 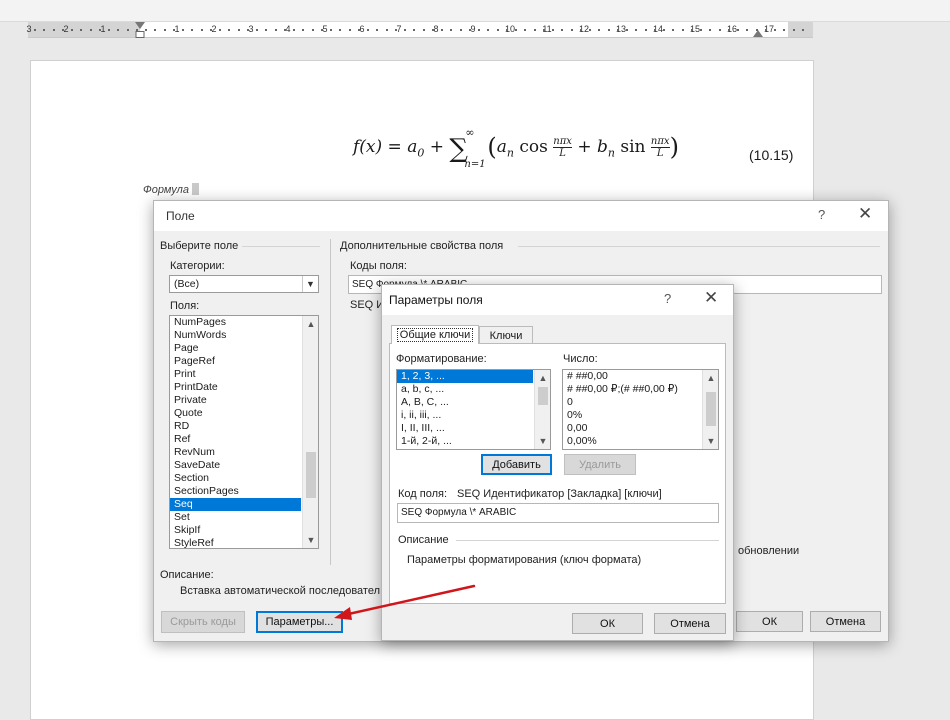 I want to click on list-item: SaveDate, so click(x=235, y=465).